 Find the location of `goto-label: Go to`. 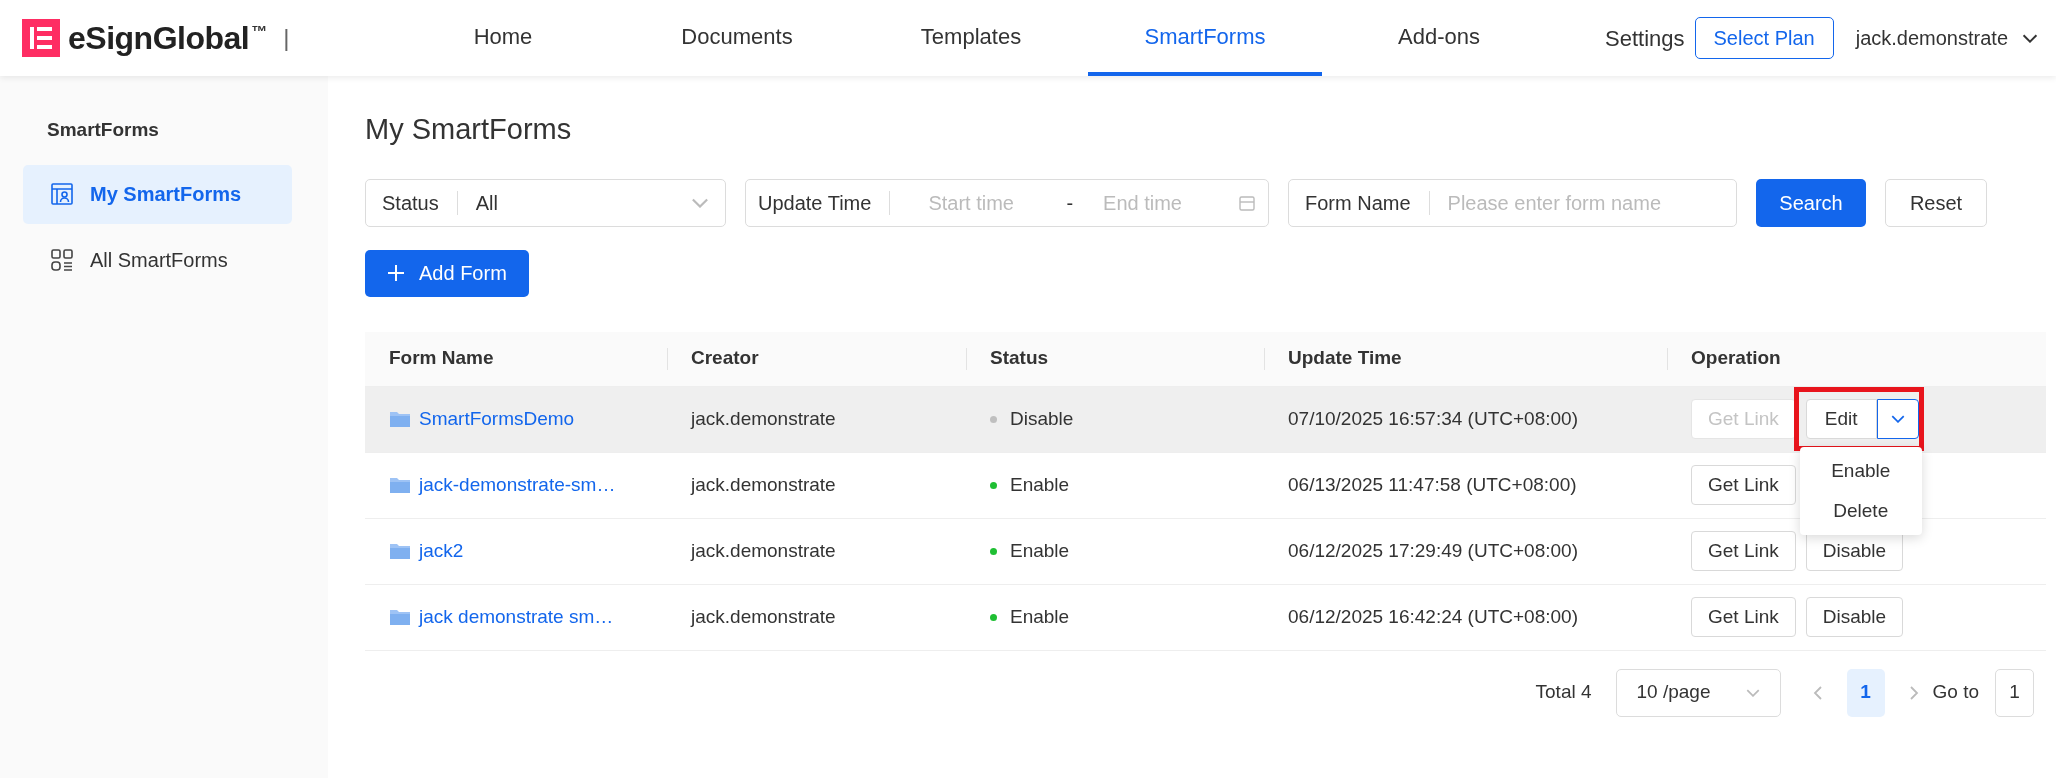

goto-label: Go to is located at coordinates (1955, 692).